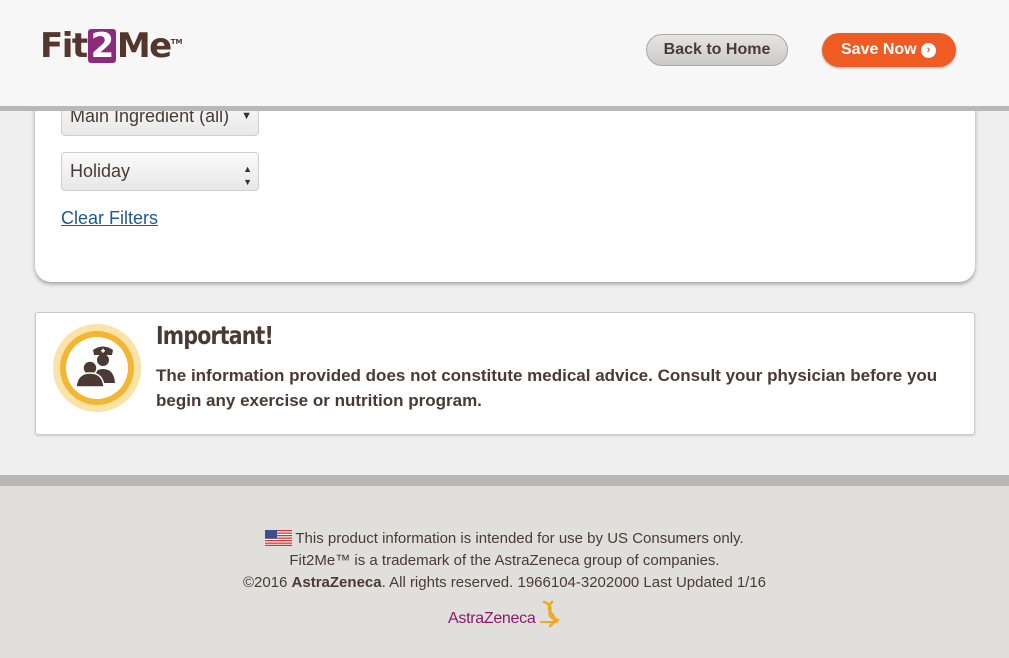 The height and width of the screenshot is (658, 1009). What do you see at coordinates (879, 49) in the screenshot?
I see `save-now-label: Save Now` at bounding box center [879, 49].